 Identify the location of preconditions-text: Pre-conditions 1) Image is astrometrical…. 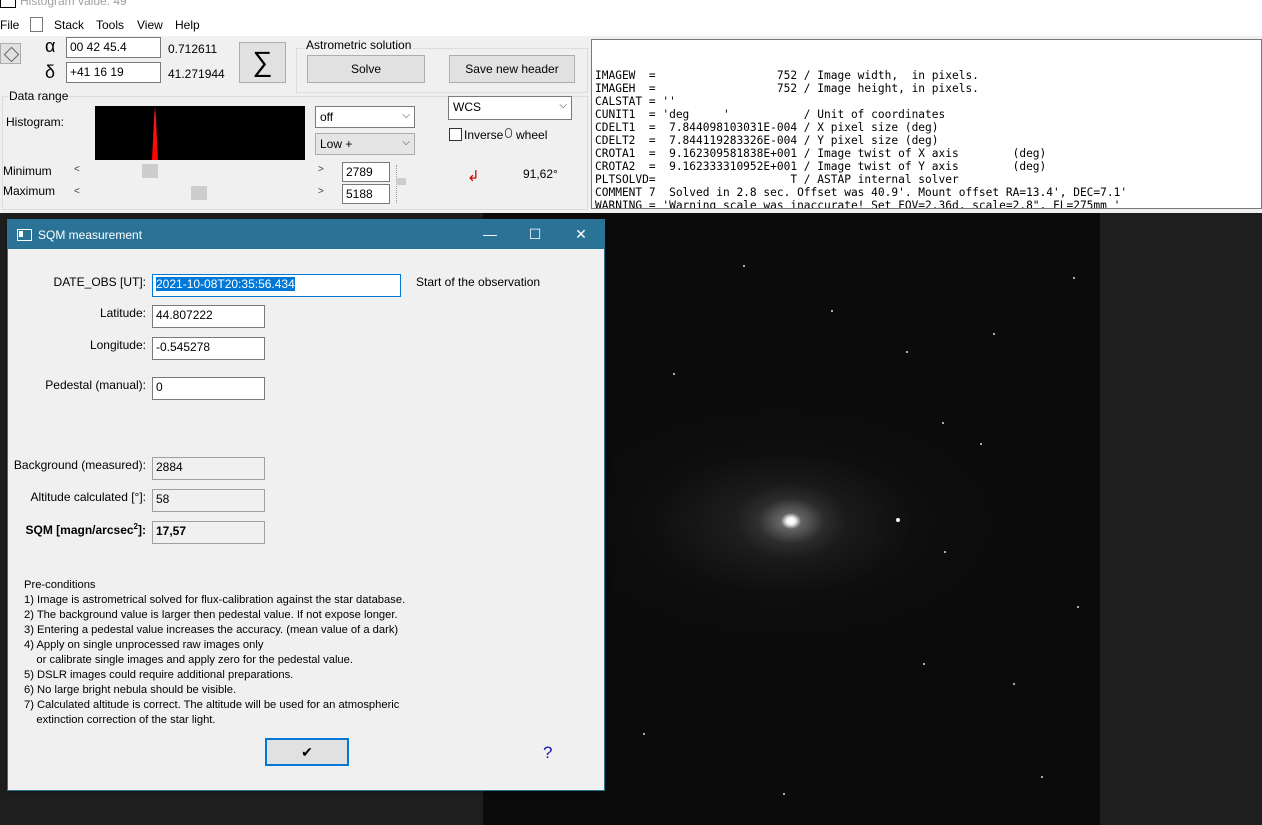
(215, 652).